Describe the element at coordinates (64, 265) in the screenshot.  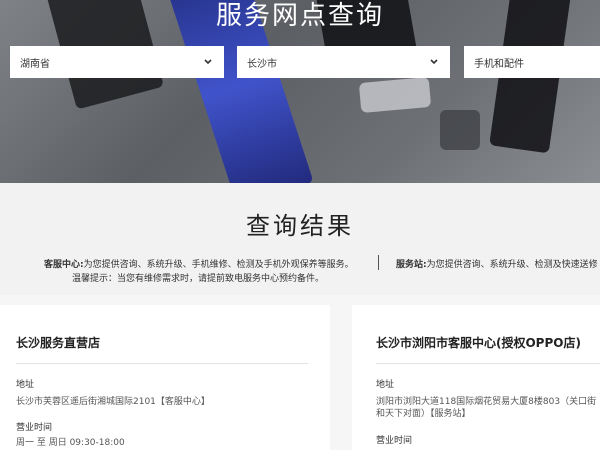
I see `service-center-label: 客服中心:` at that location.